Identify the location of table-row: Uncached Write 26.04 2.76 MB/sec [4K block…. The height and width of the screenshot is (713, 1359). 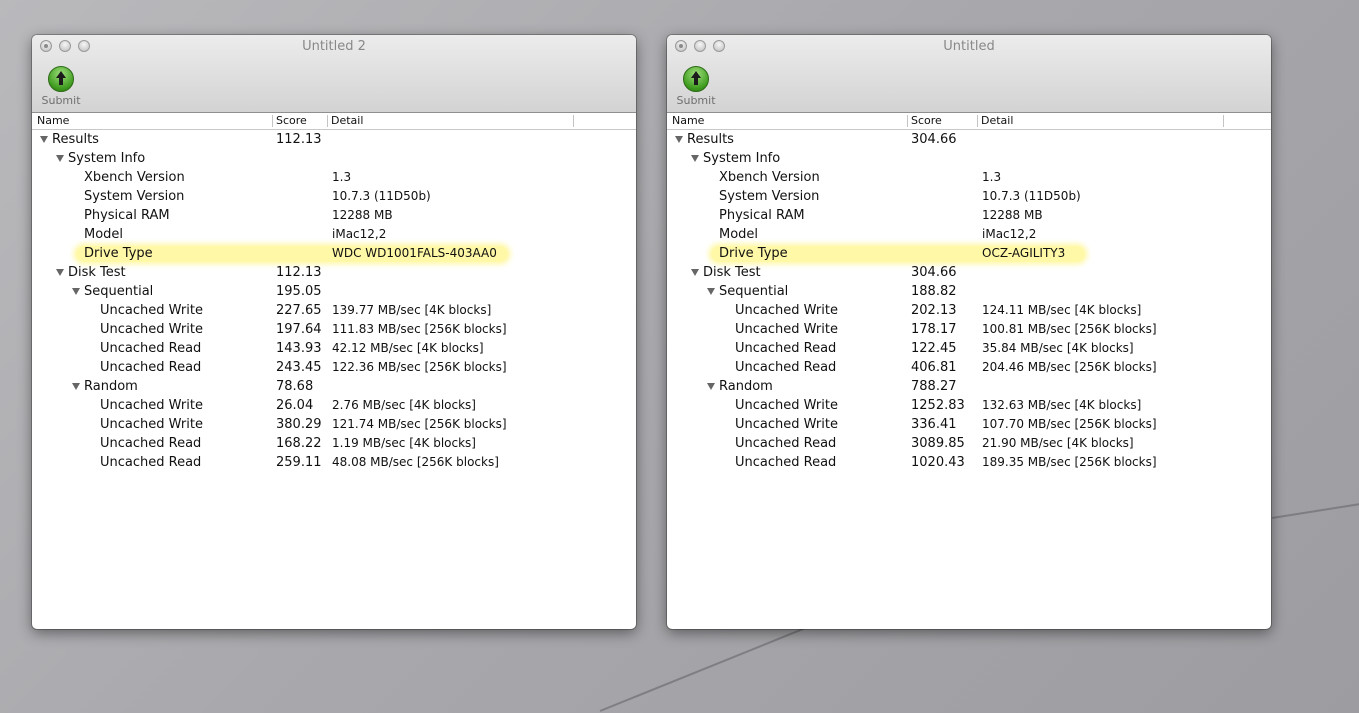
(334, 405).